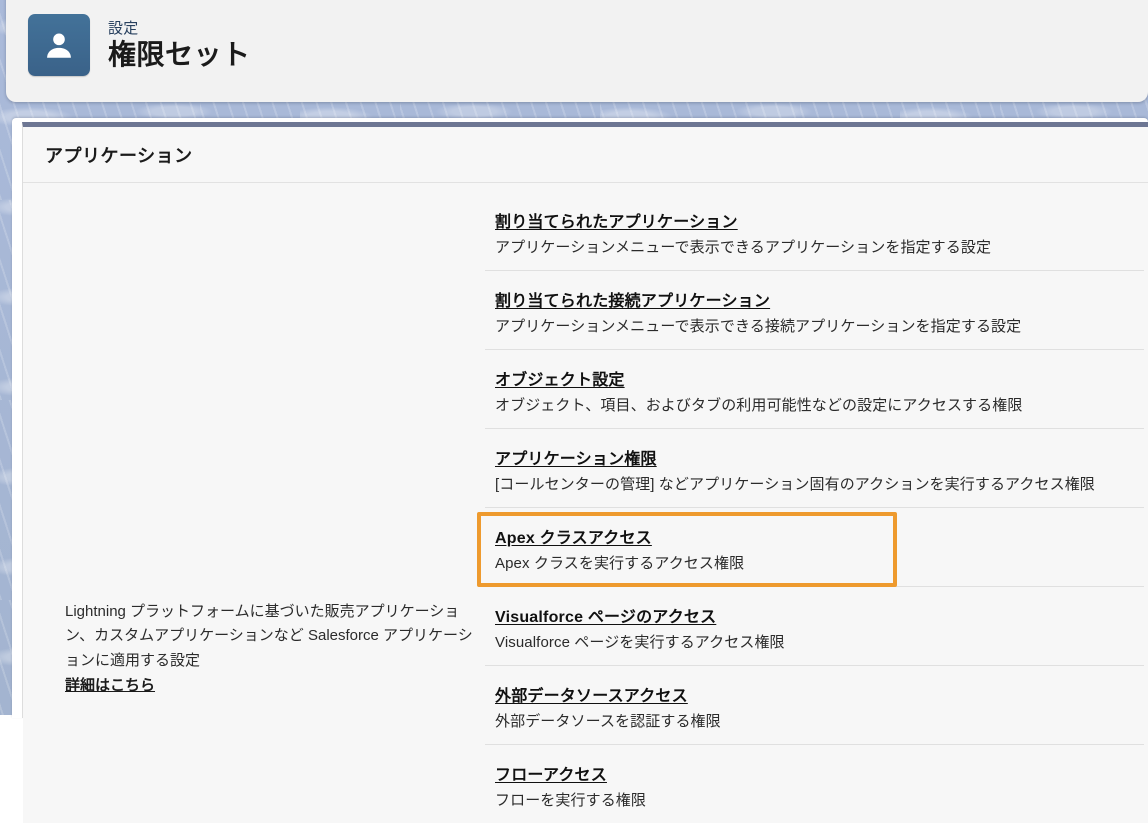  I want to click on page-header-content: 設定 権限セット, so click(577, 38).